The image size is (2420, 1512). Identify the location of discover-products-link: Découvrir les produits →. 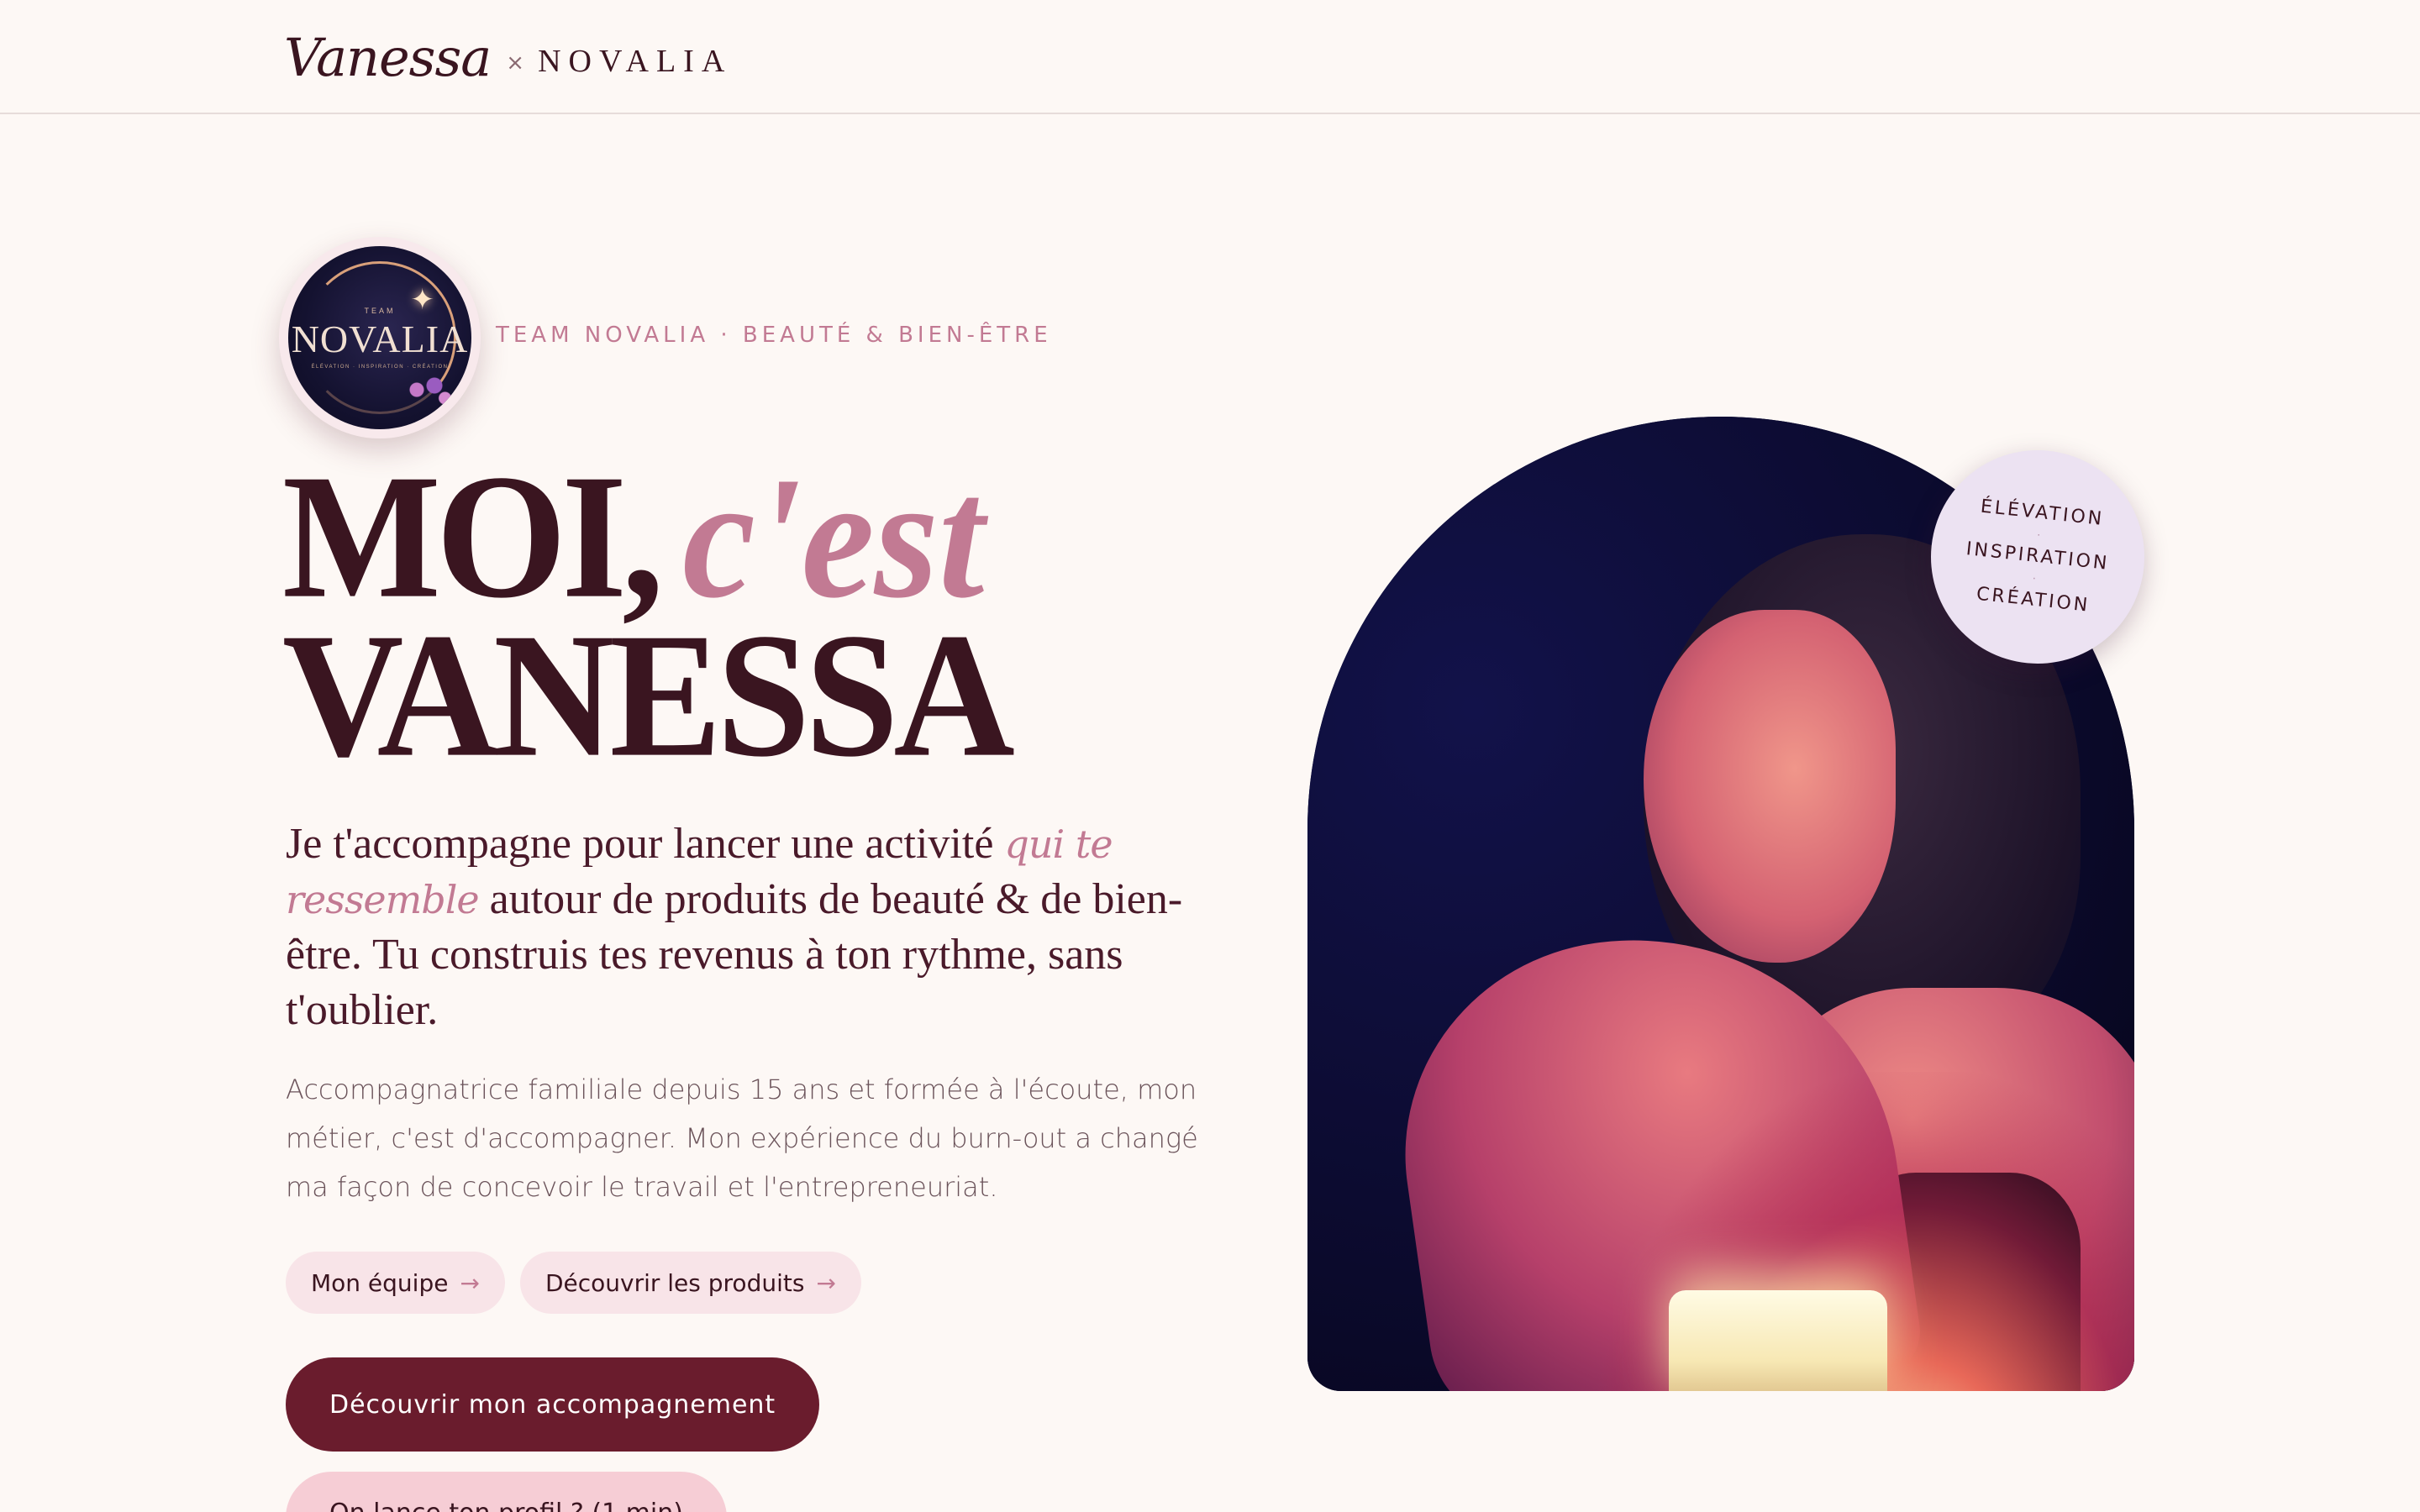
(690, 1283).